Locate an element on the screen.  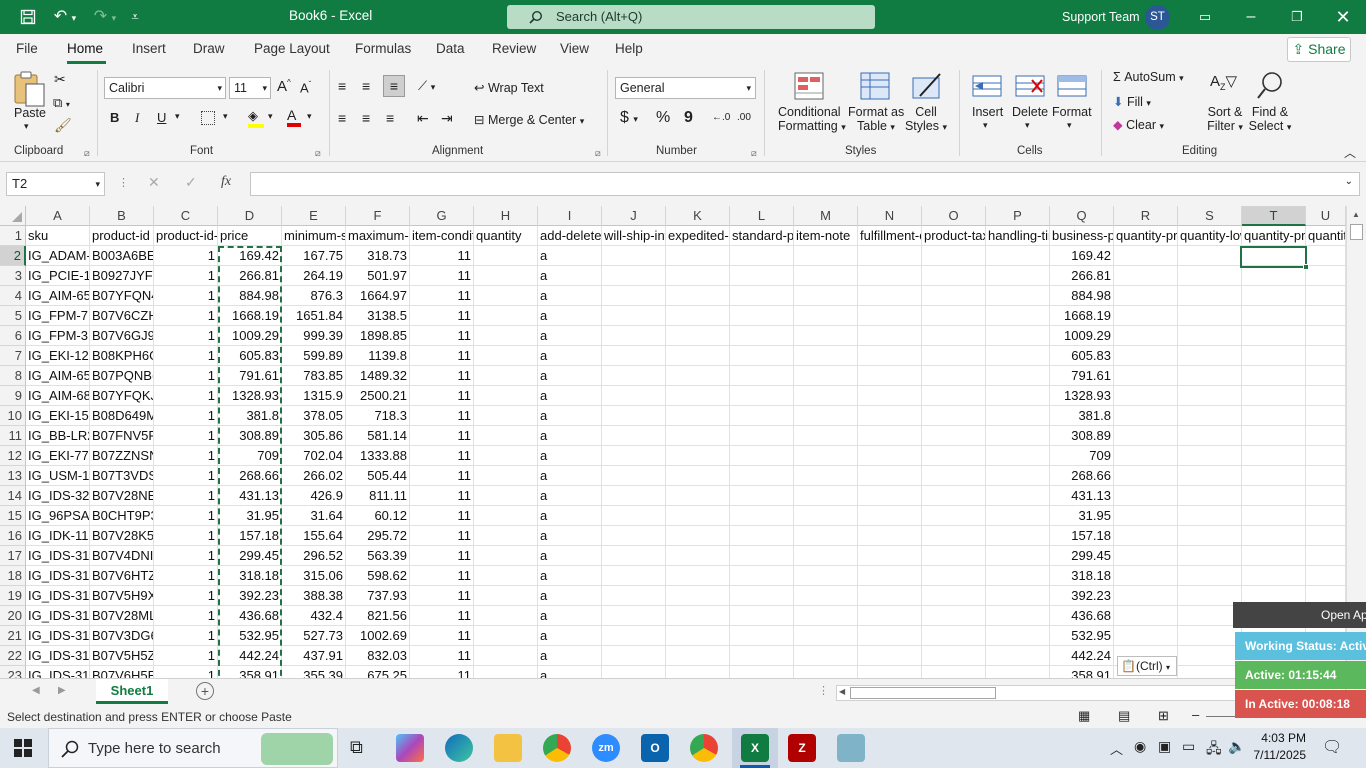
table-cell: B07YFQN4 is located at coordinates (122, 296).